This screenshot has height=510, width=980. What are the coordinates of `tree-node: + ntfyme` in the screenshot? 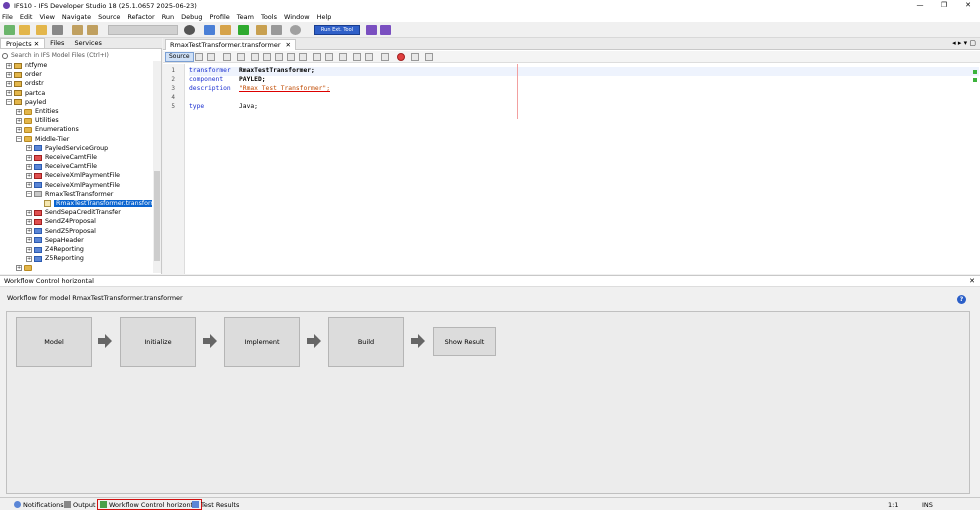 It's located at (26, 65).